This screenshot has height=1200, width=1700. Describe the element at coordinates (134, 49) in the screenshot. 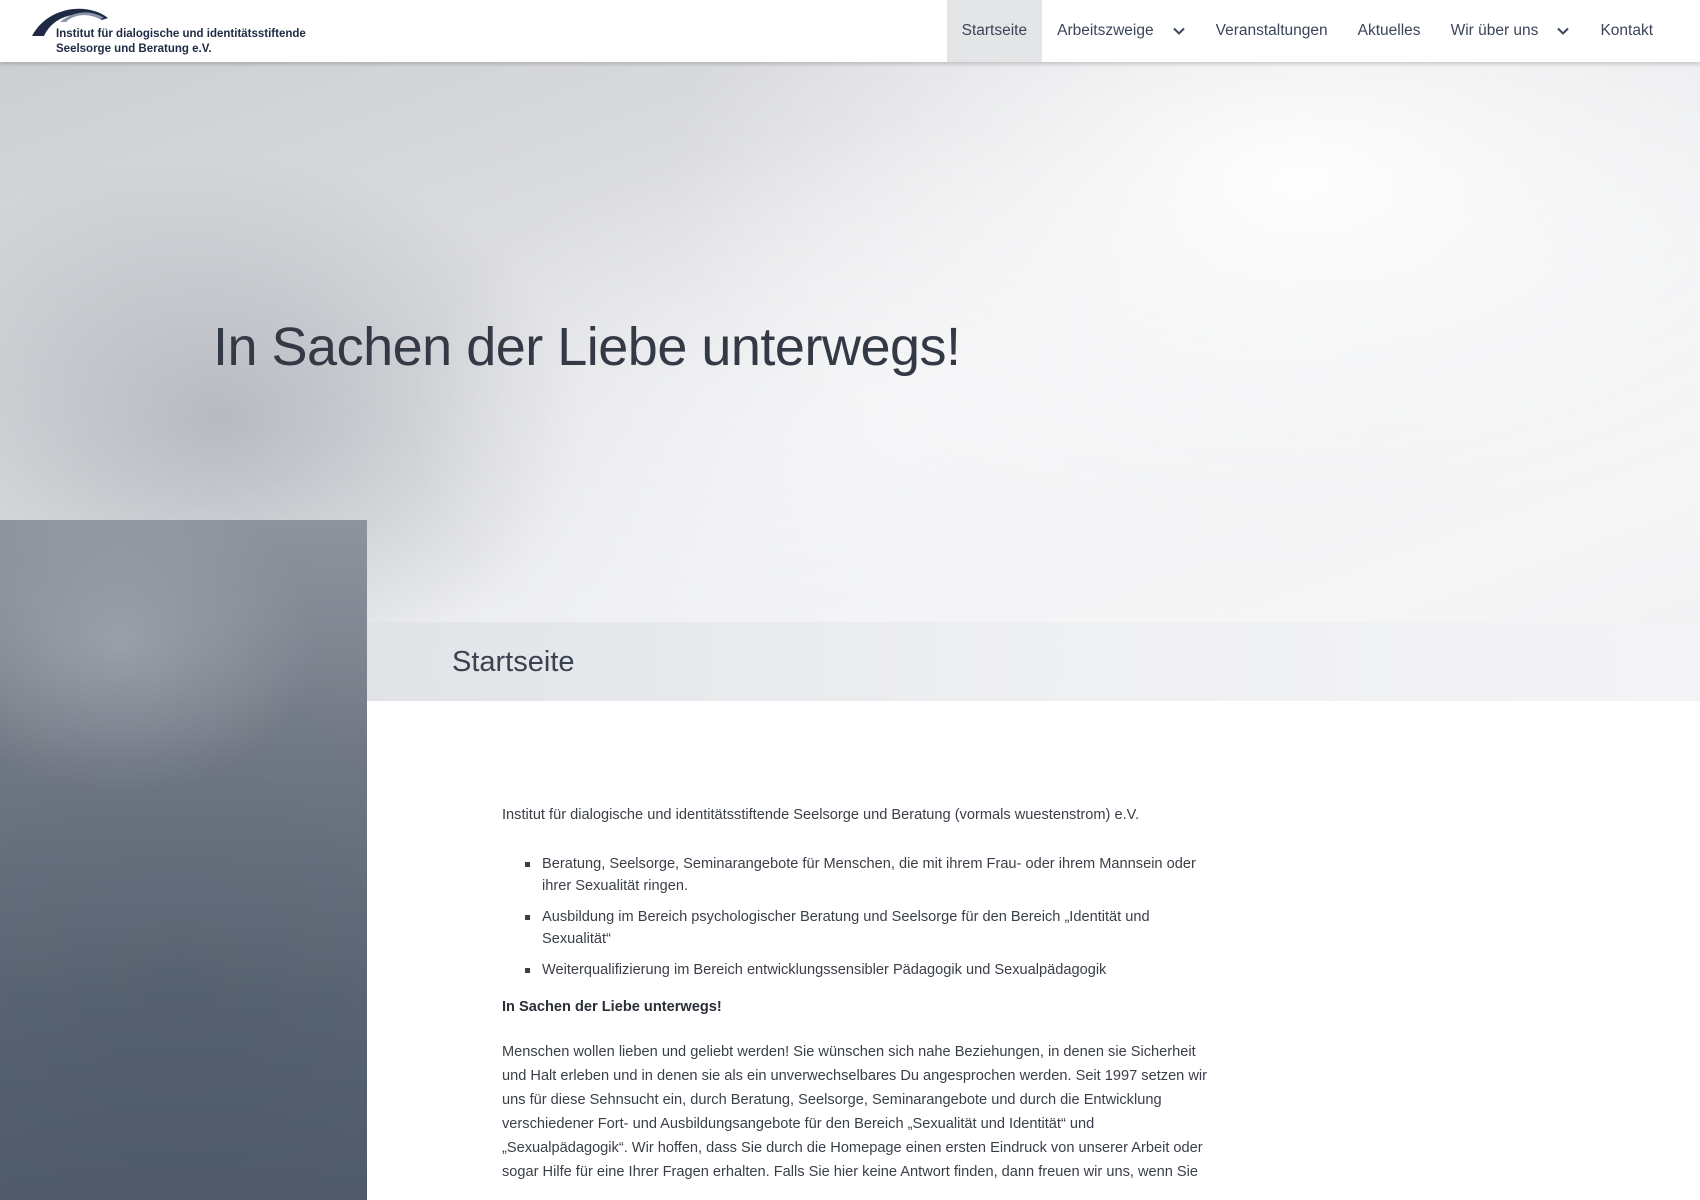

I see `logo-line-2: Seelsorge und Beratung e.V.` at that location.